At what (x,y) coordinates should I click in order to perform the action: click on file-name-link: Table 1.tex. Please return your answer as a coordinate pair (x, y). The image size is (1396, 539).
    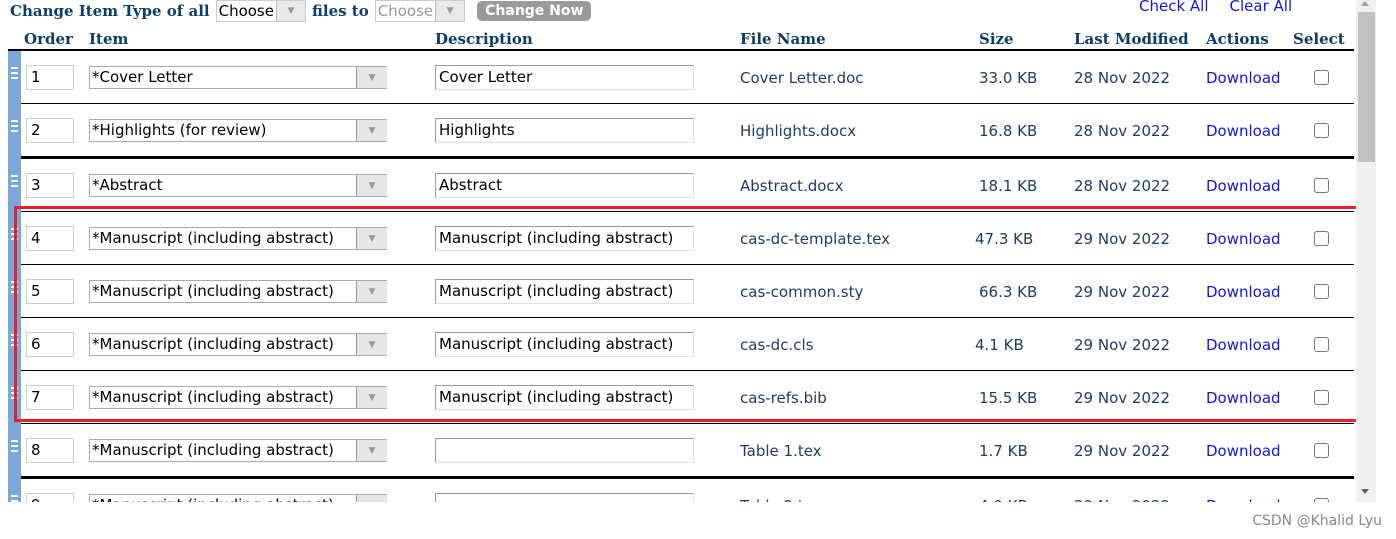
    Looking at the image, I should click on (781, 451).